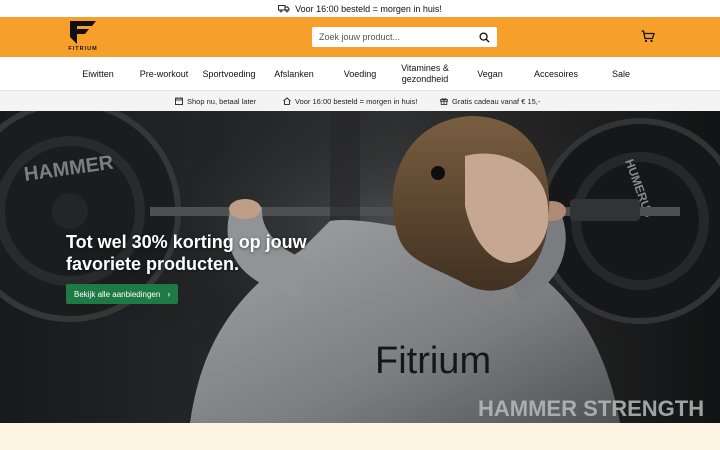 This screenshot has width=720, height=450. I want to click on nav-item-eiwitten: Eiwitten, so click(98, 74).